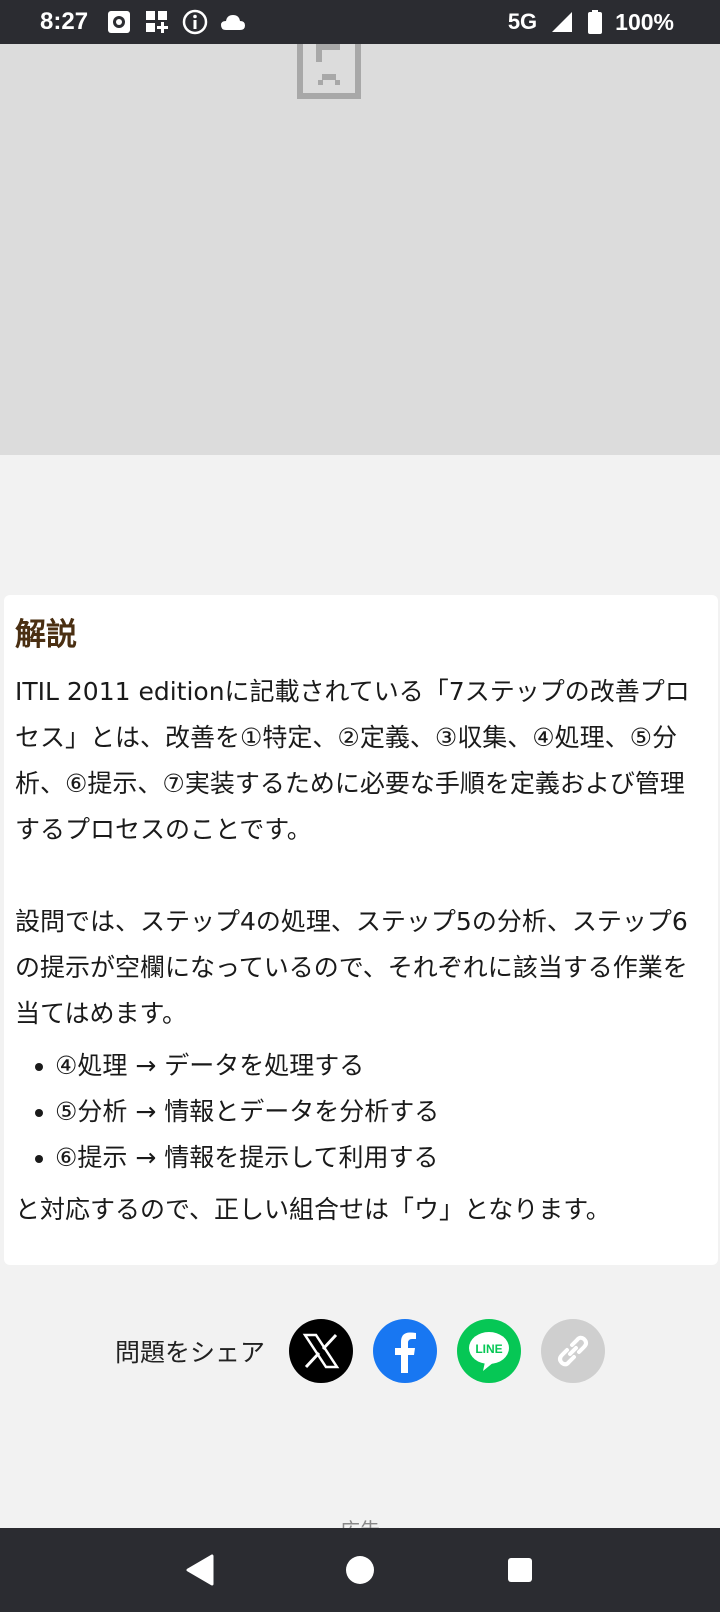  I want to click on battery-percent: 100%, so click(644, 21).